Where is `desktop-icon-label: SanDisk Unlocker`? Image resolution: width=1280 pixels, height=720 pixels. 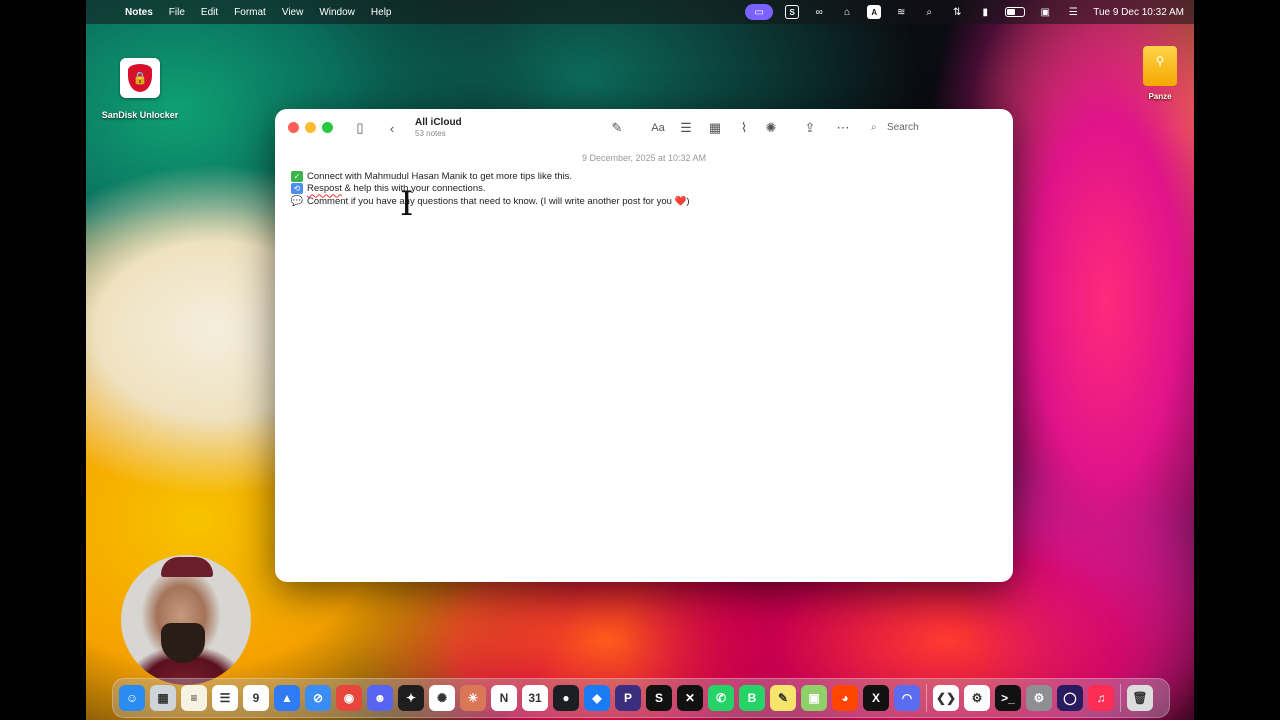
desktop-icon-label: SanDisk Unlocker is located at coordinates (140, 115).